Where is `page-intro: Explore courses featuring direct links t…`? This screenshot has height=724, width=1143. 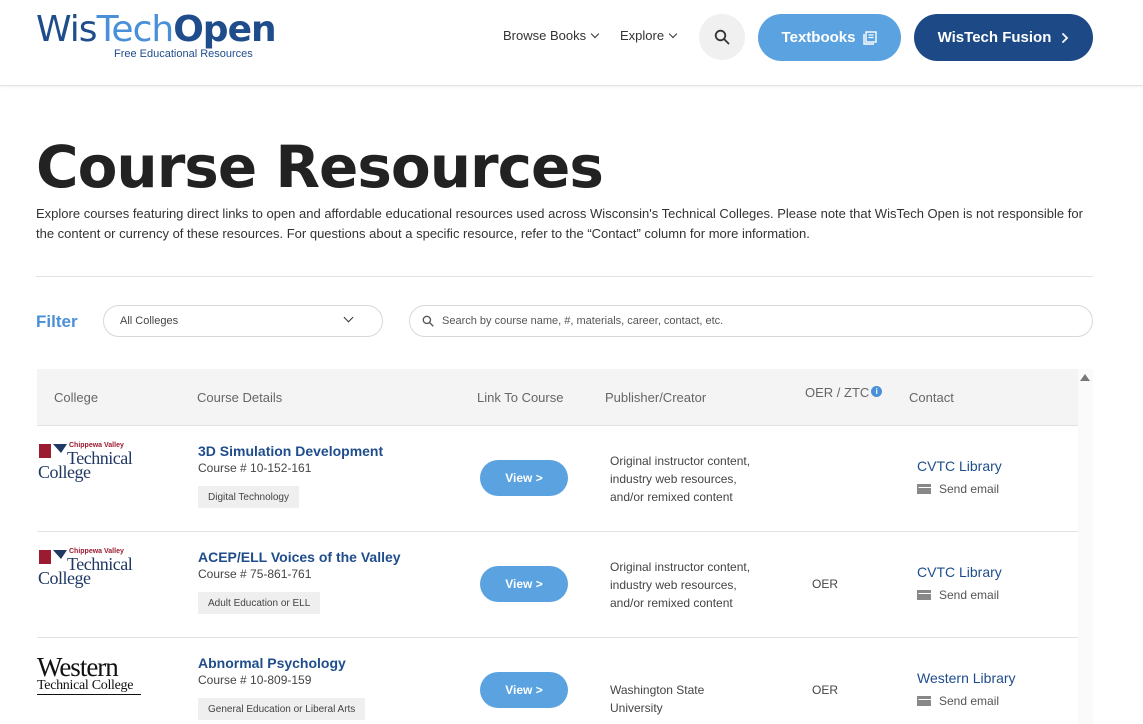 page-intro: Explore courses featuring direct links t… is located at coordinates (559, 223).